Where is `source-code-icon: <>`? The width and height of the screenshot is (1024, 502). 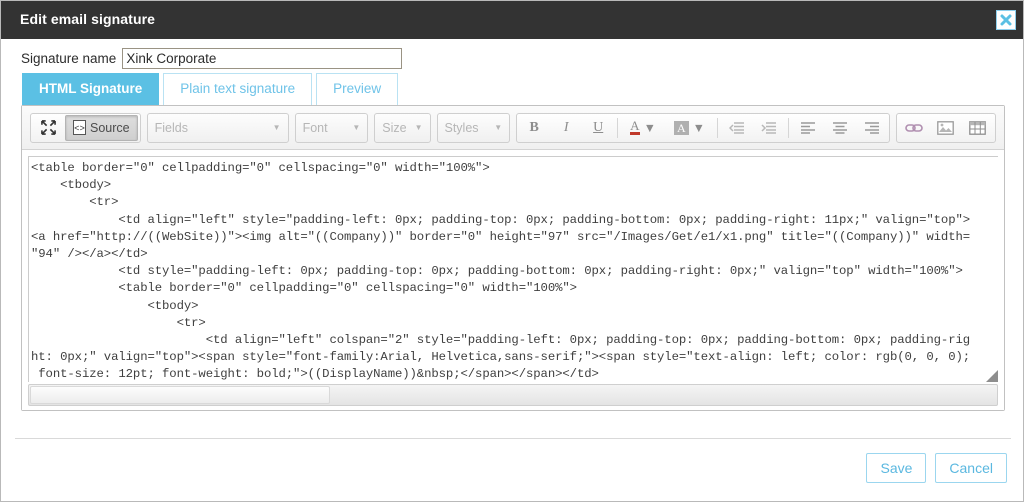
source-code-icon: <> is located at coordinates (79, 127).